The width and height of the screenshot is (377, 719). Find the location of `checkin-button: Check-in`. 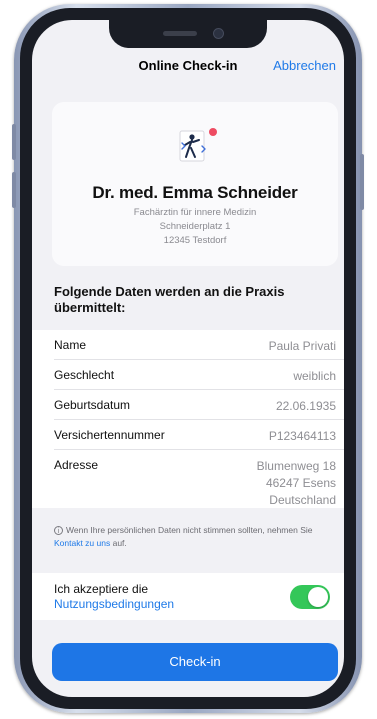

checkin-button: Check-in is located at coordinates (195, 662).